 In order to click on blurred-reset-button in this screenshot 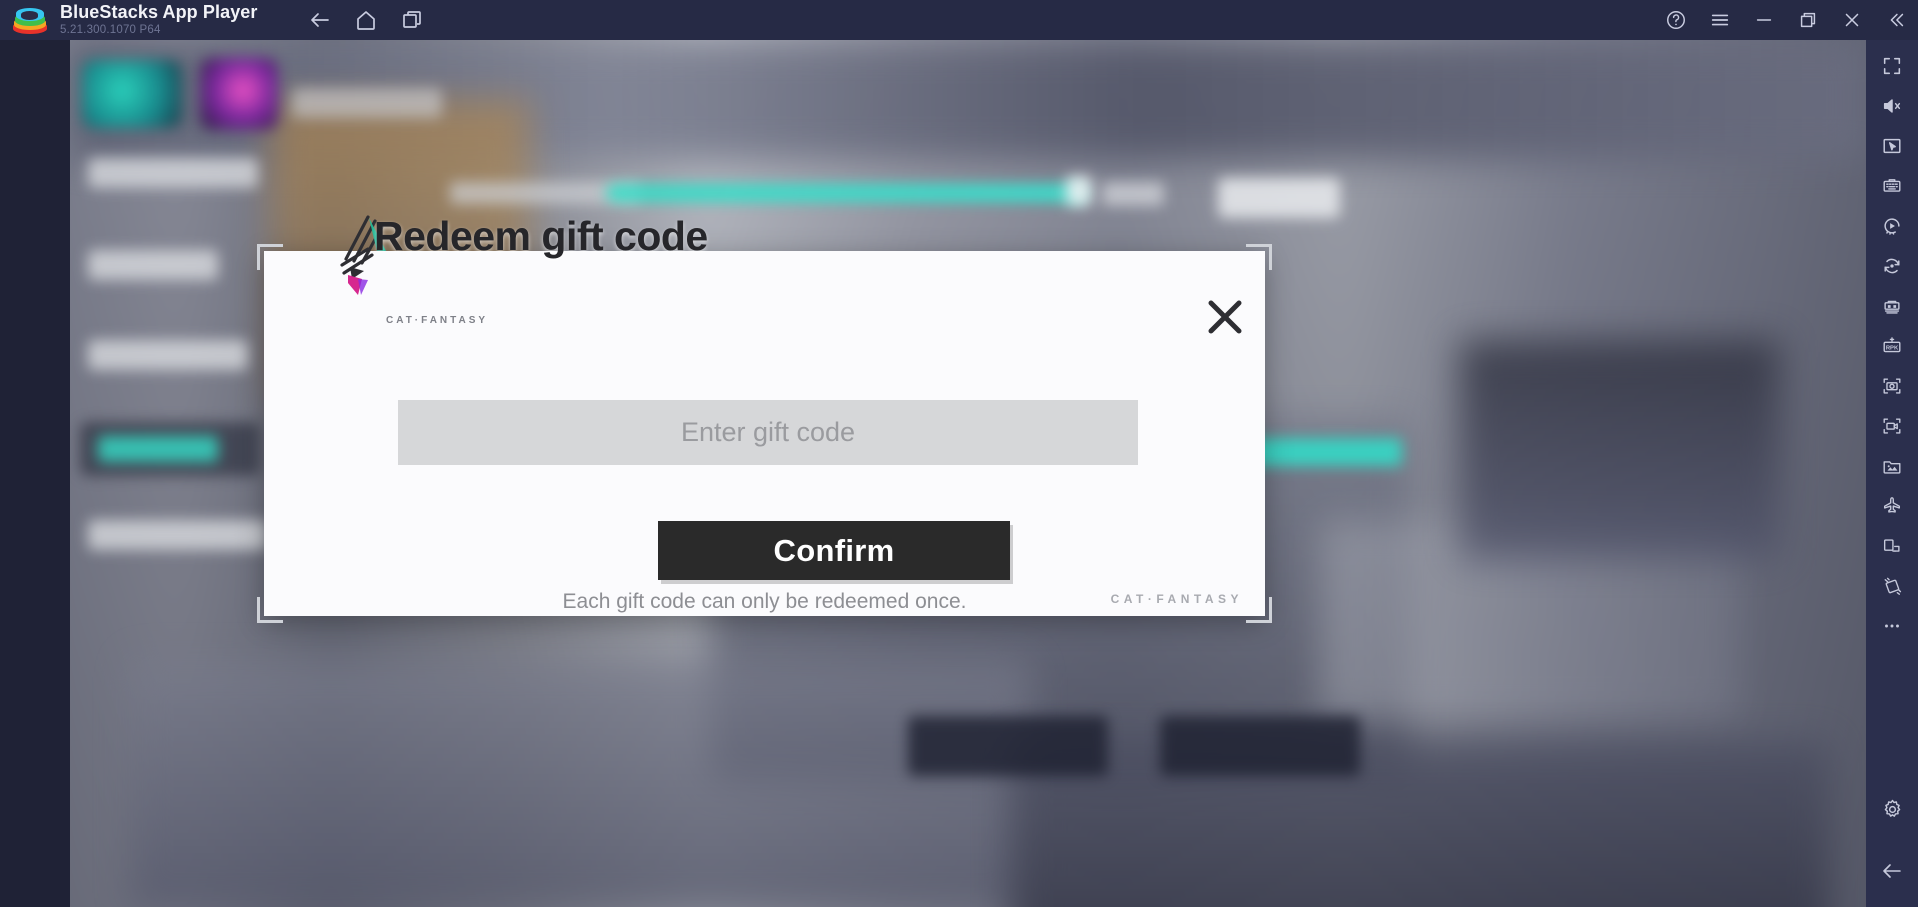, I will do `click(1279, 198)`.